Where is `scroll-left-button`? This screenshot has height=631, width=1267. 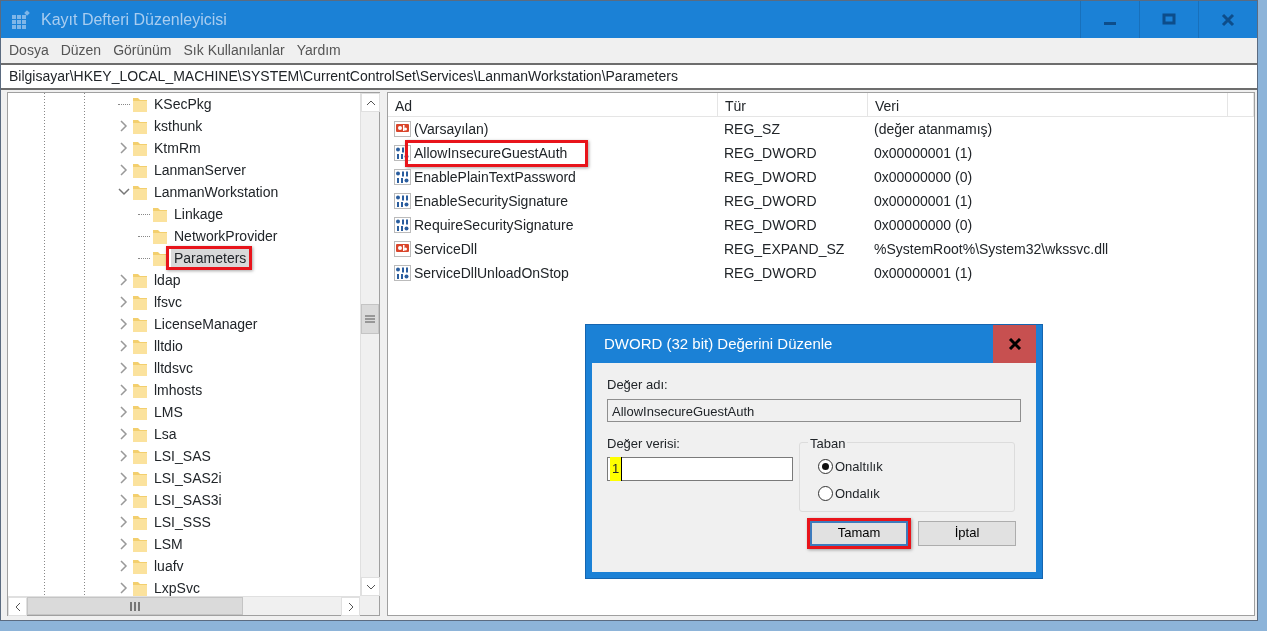 scroll-left-button is located at coordinates (17, 606).